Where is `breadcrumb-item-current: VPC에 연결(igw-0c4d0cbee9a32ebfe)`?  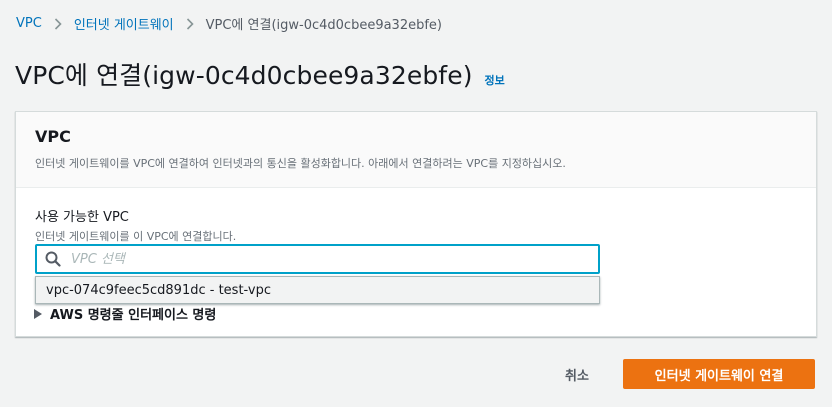 breadcrumb-item-current: VPC에 연결(igw-0c4d0cbee9a32ebfe) is located at coordinates (323, 25).